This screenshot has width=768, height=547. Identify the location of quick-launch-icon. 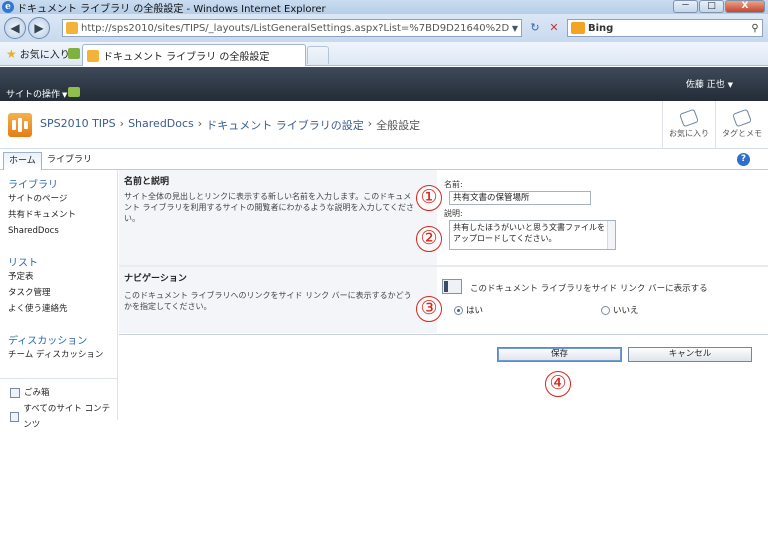
(452, 286).